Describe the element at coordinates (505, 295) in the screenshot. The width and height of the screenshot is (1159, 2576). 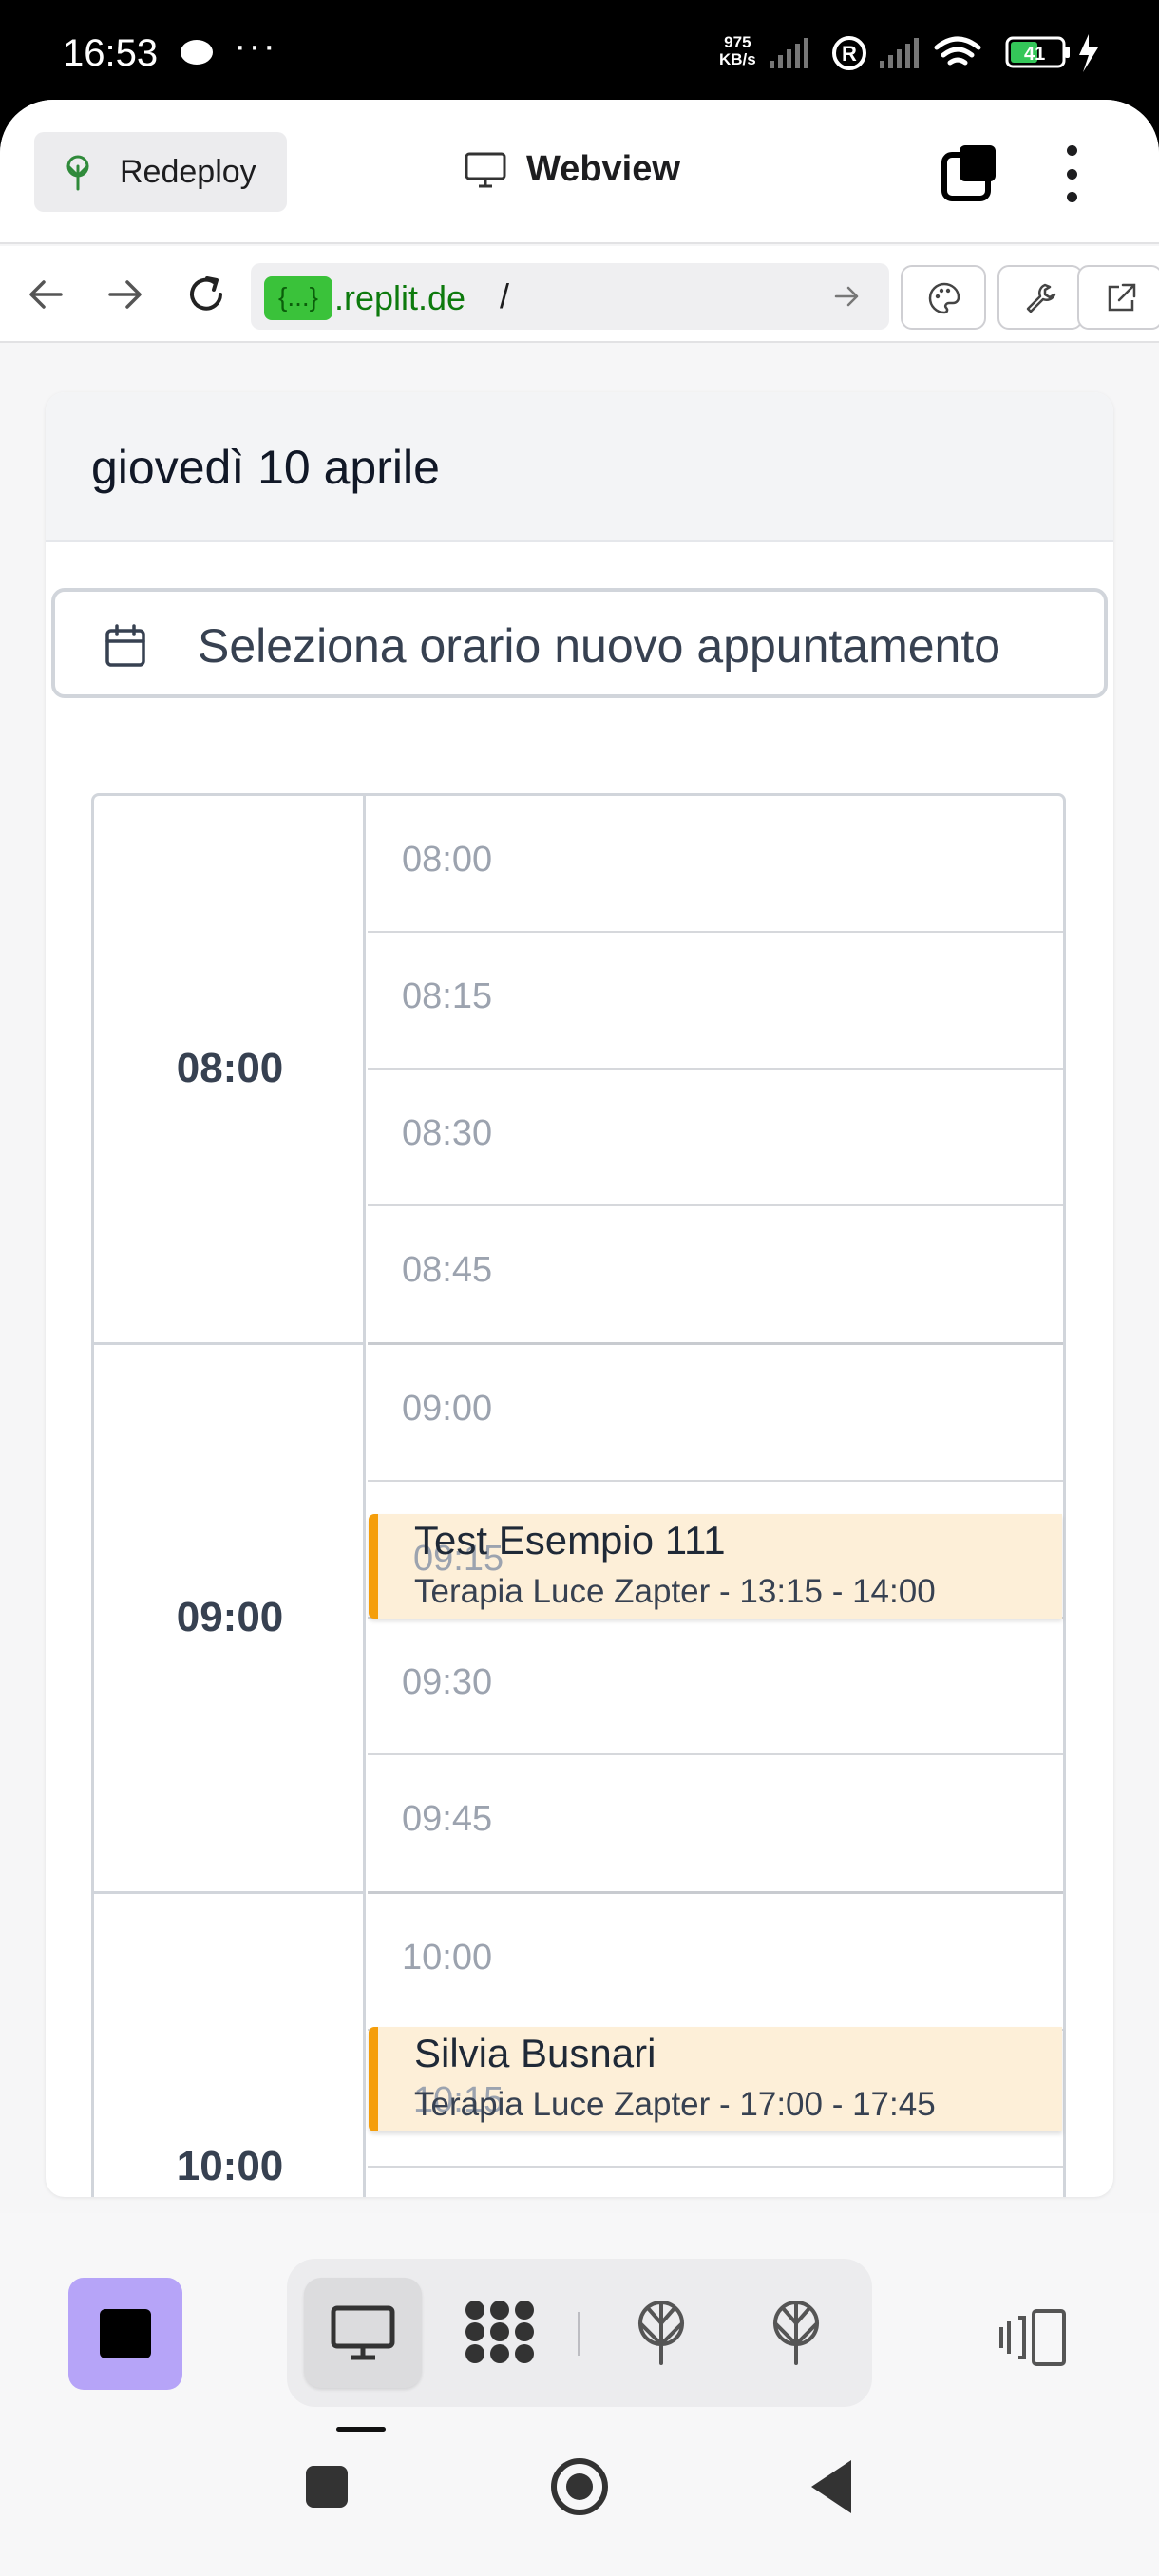
I see `url-path: /` at that location.